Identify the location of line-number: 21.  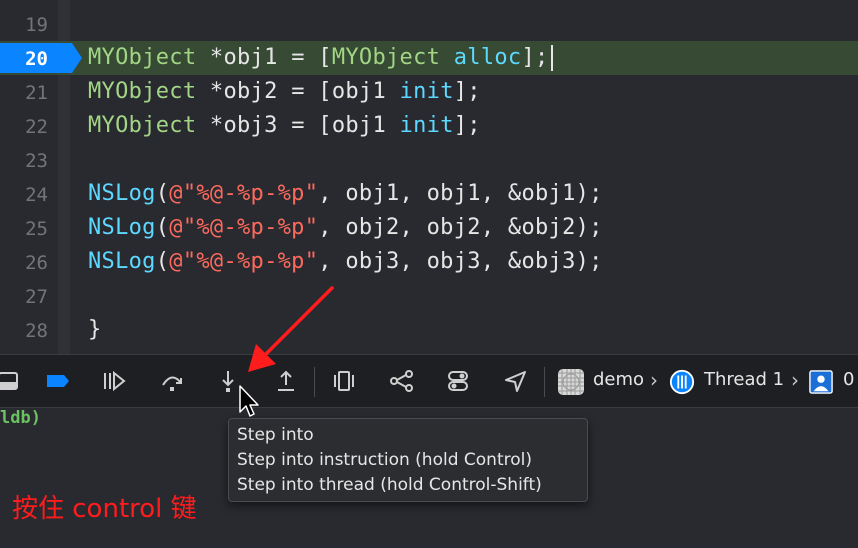
(36, 93).